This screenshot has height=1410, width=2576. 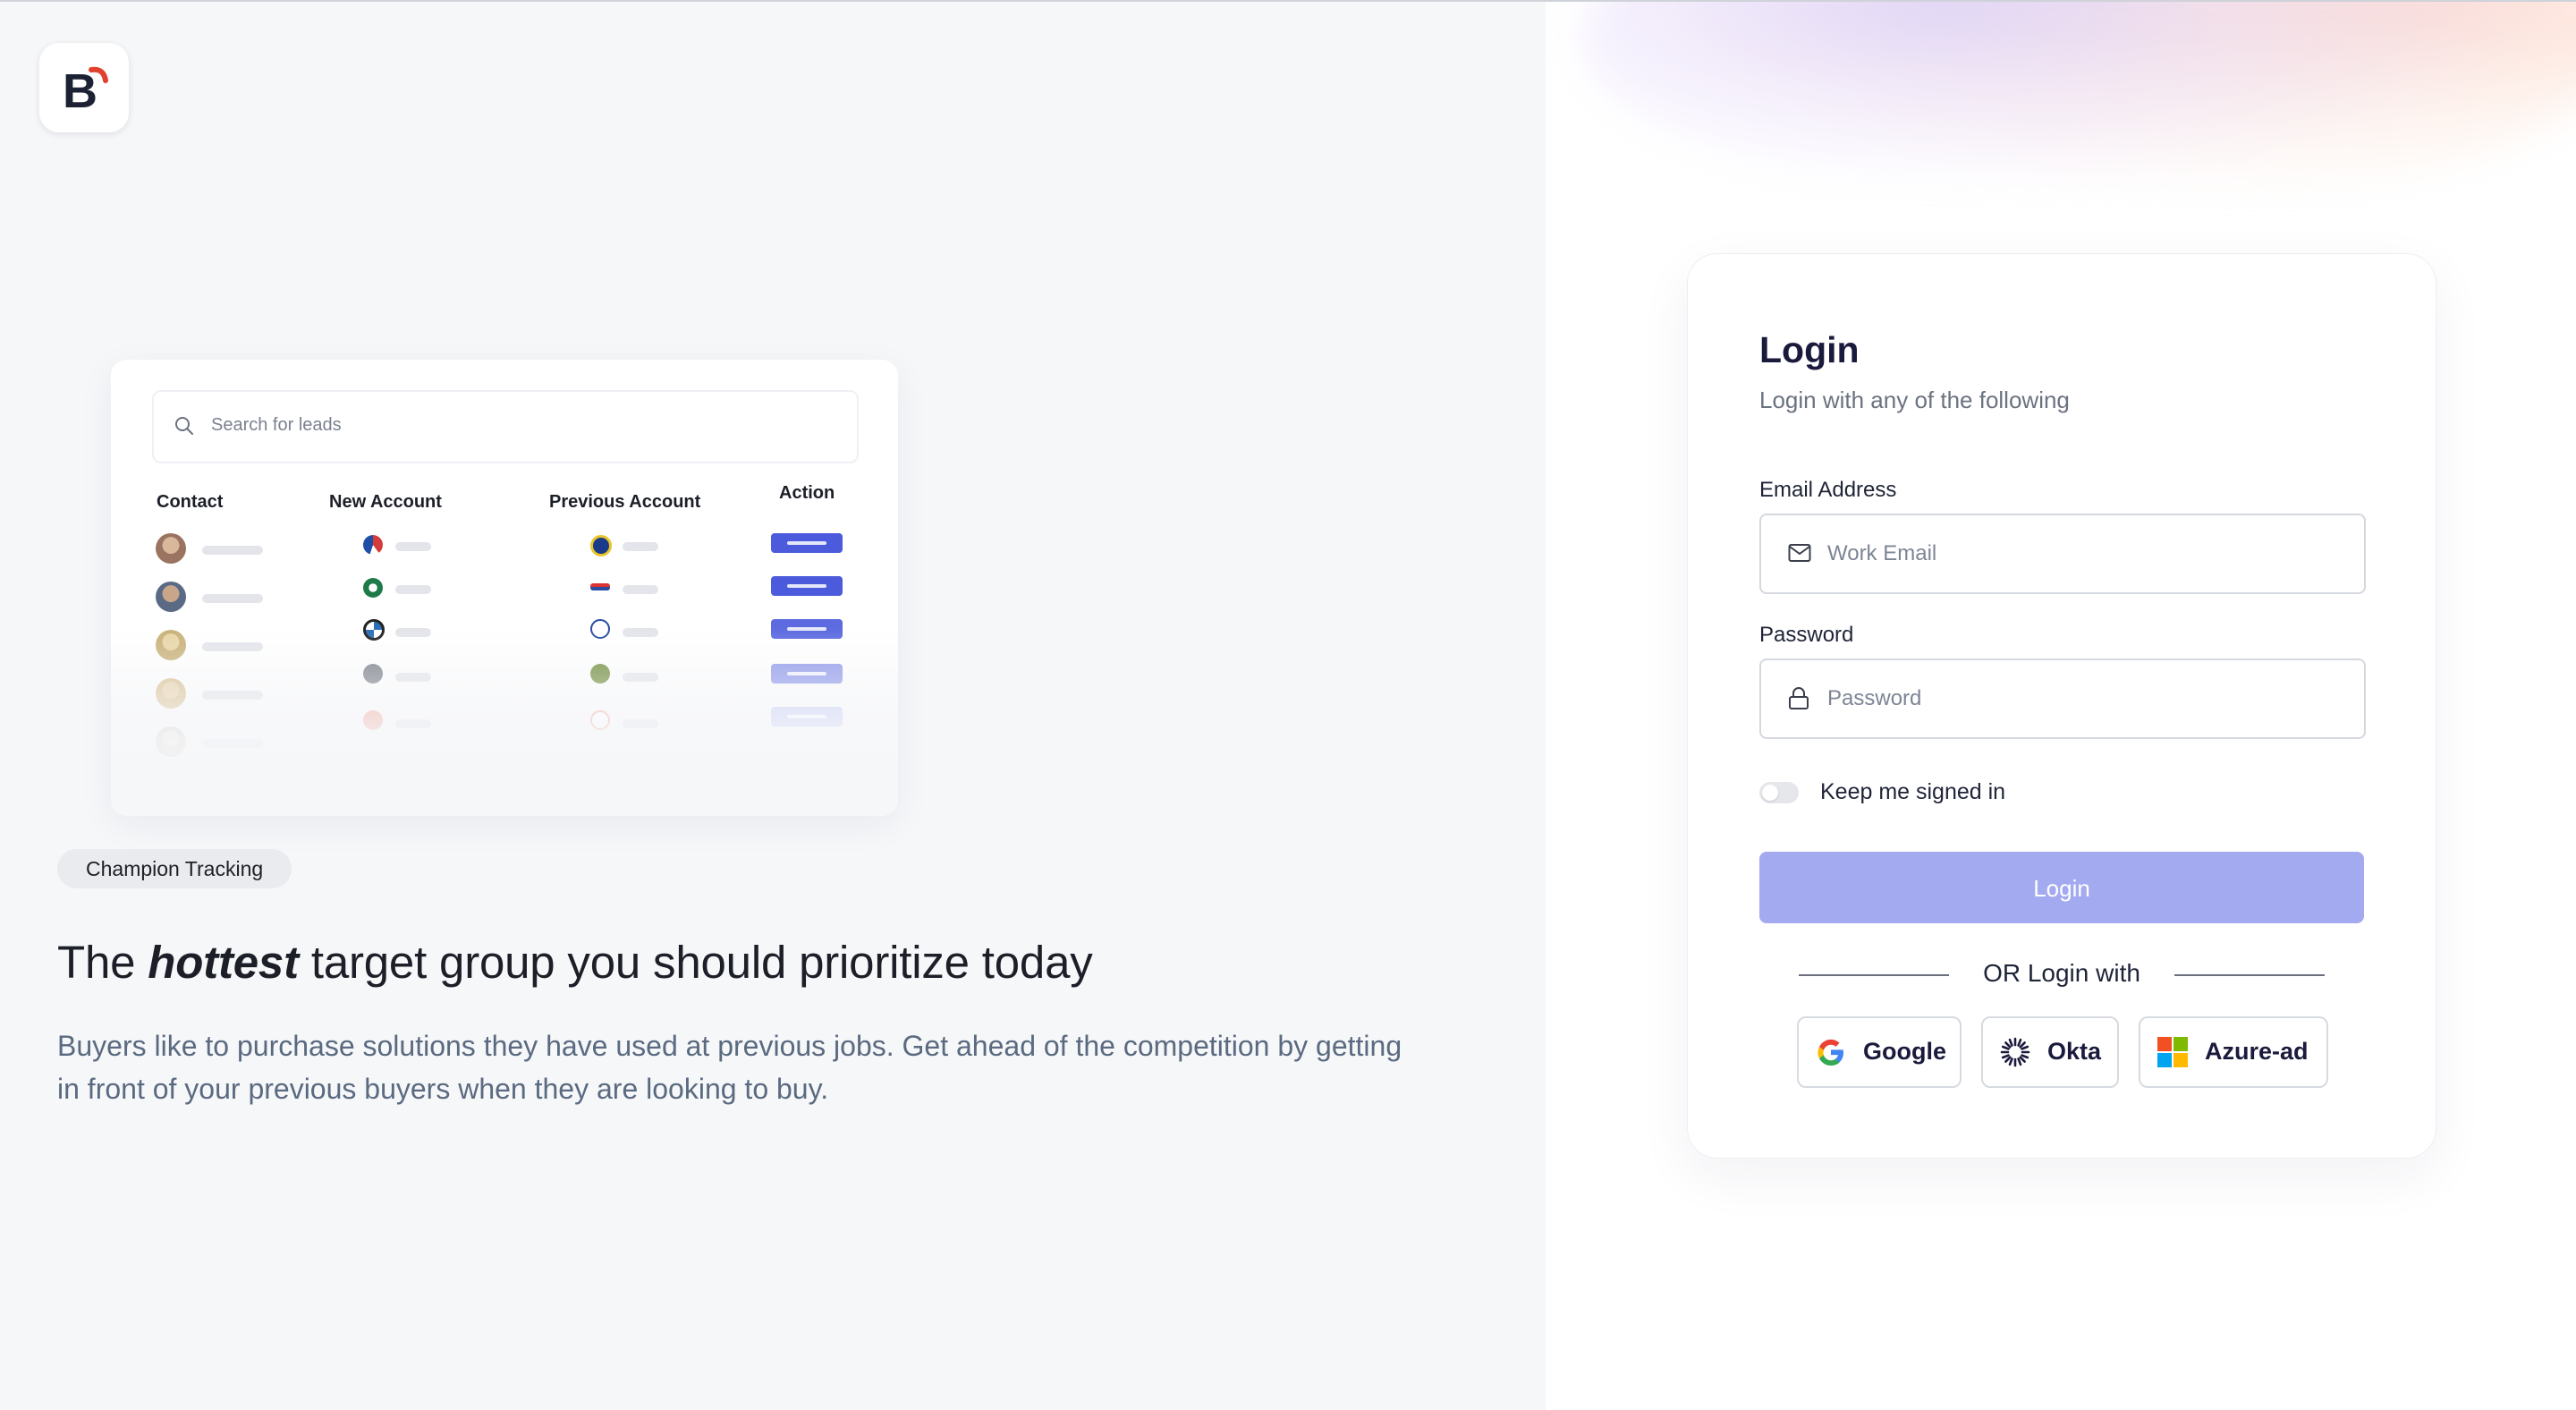 What do you see at coordinates (504, 722) in the screenshot?
I see `preview-fade` at bounding box center [504, 722].